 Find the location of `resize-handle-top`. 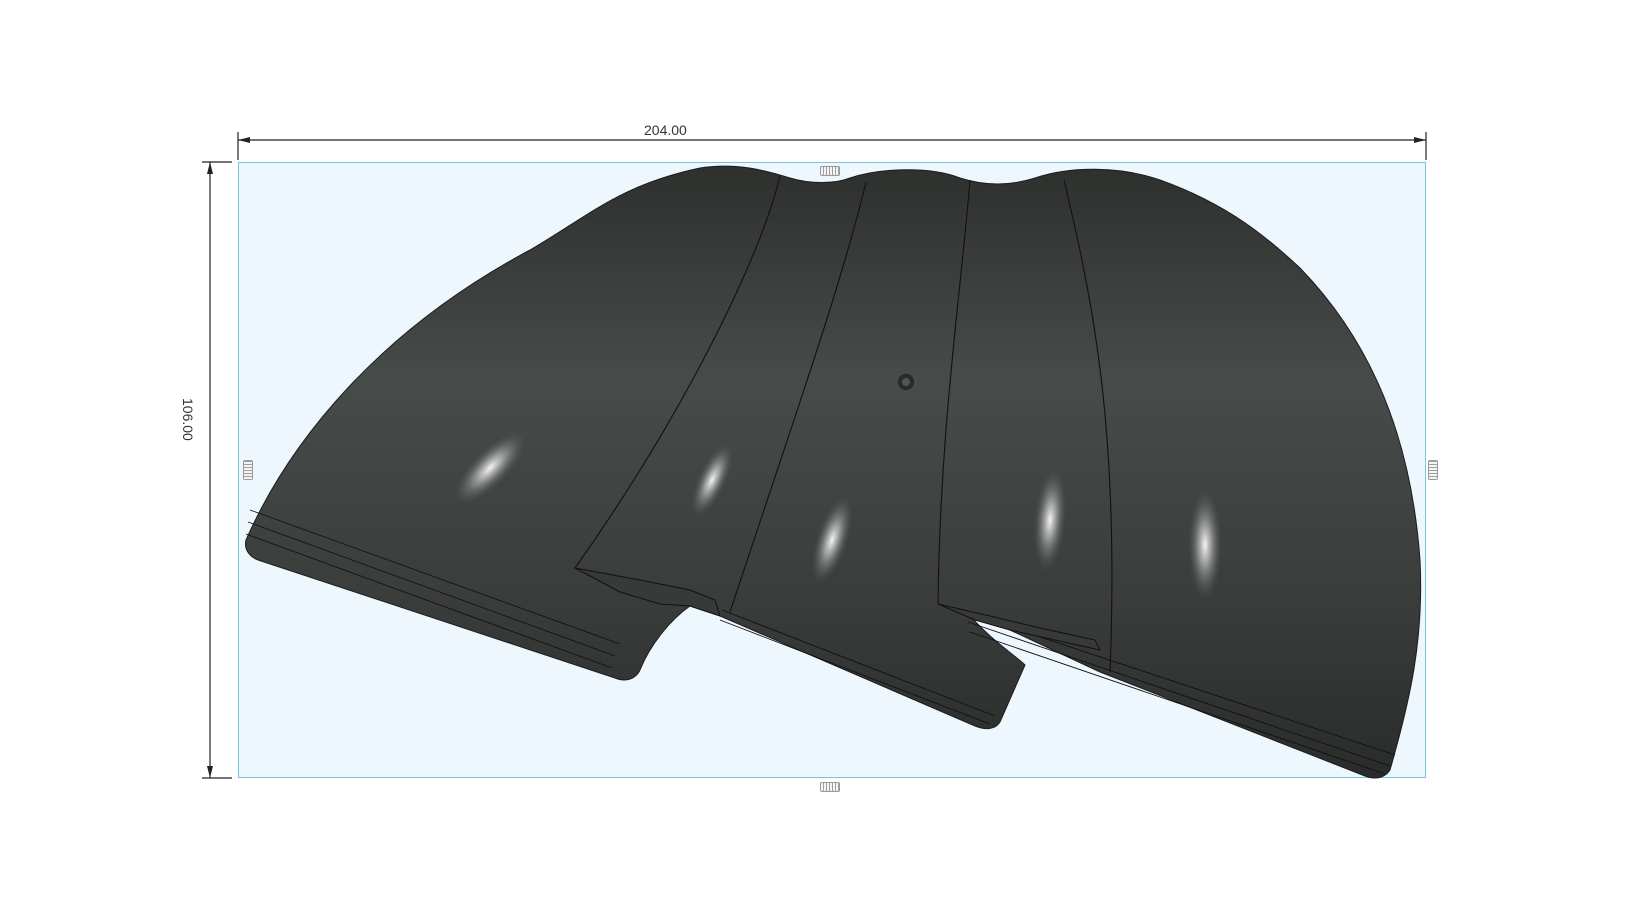

resize-handle-top is located at coordinates (830, 171).